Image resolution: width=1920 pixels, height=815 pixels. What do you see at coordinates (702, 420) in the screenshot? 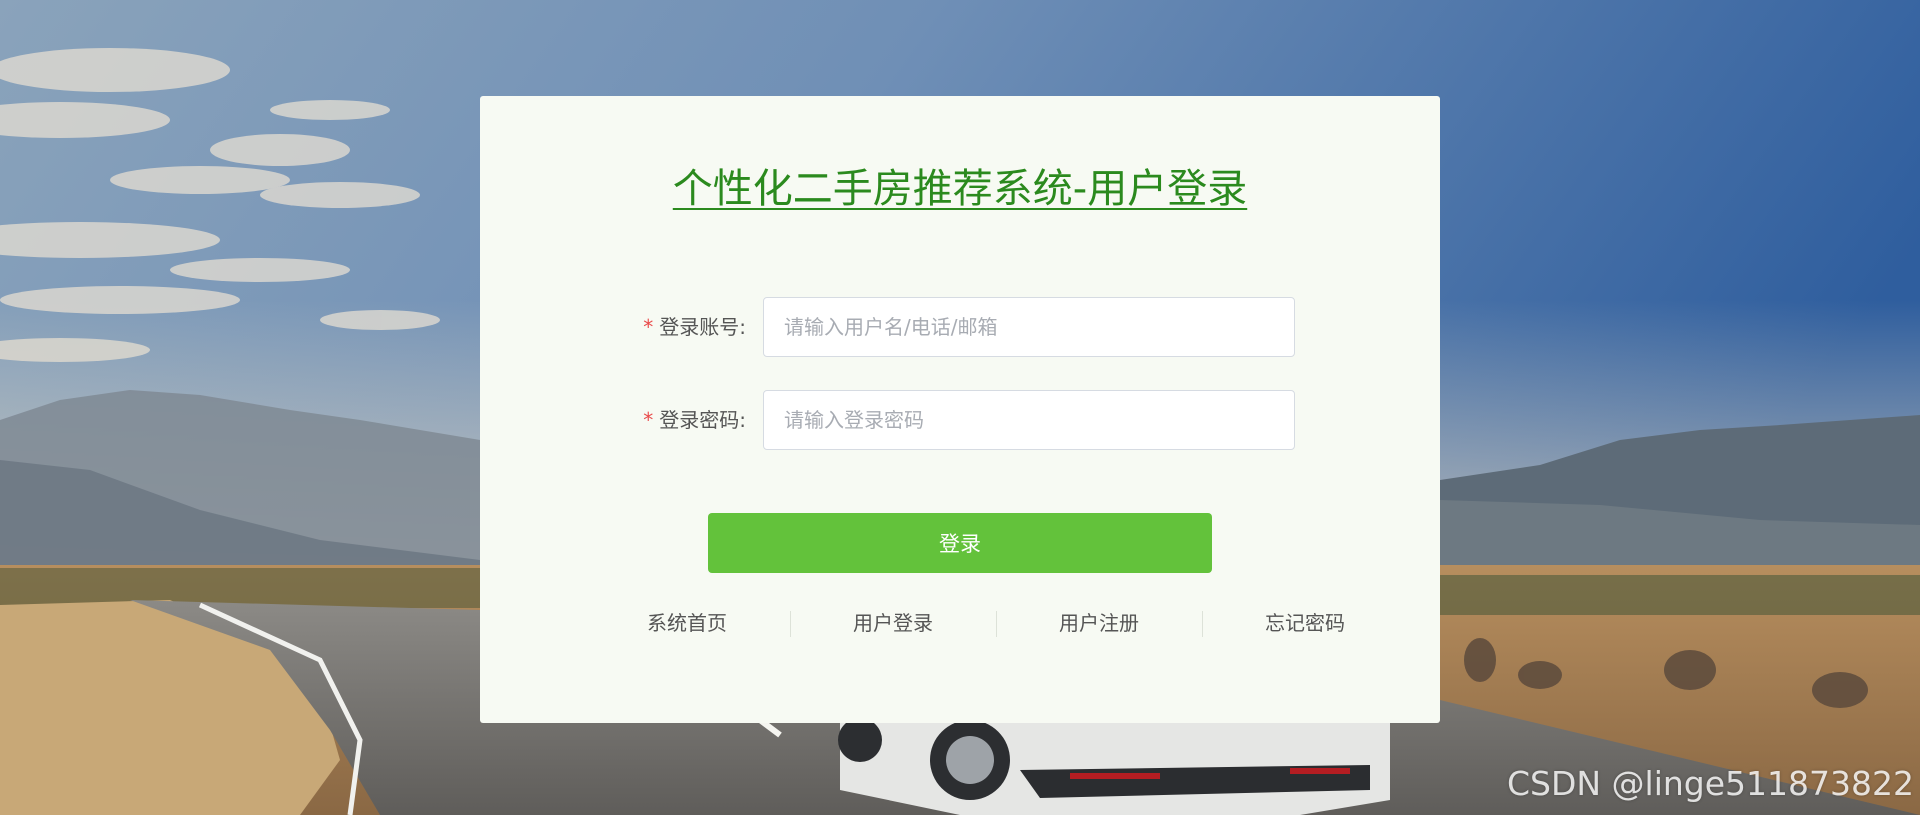
I see `password-label-text: 登录密码:` at bounding box center [702, 420].